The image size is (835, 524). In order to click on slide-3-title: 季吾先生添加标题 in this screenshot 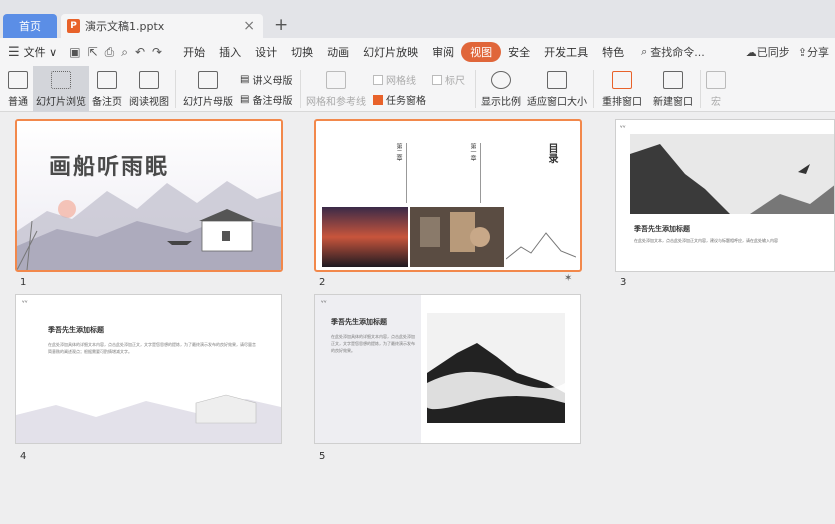, I will do `click(662, 228)`.